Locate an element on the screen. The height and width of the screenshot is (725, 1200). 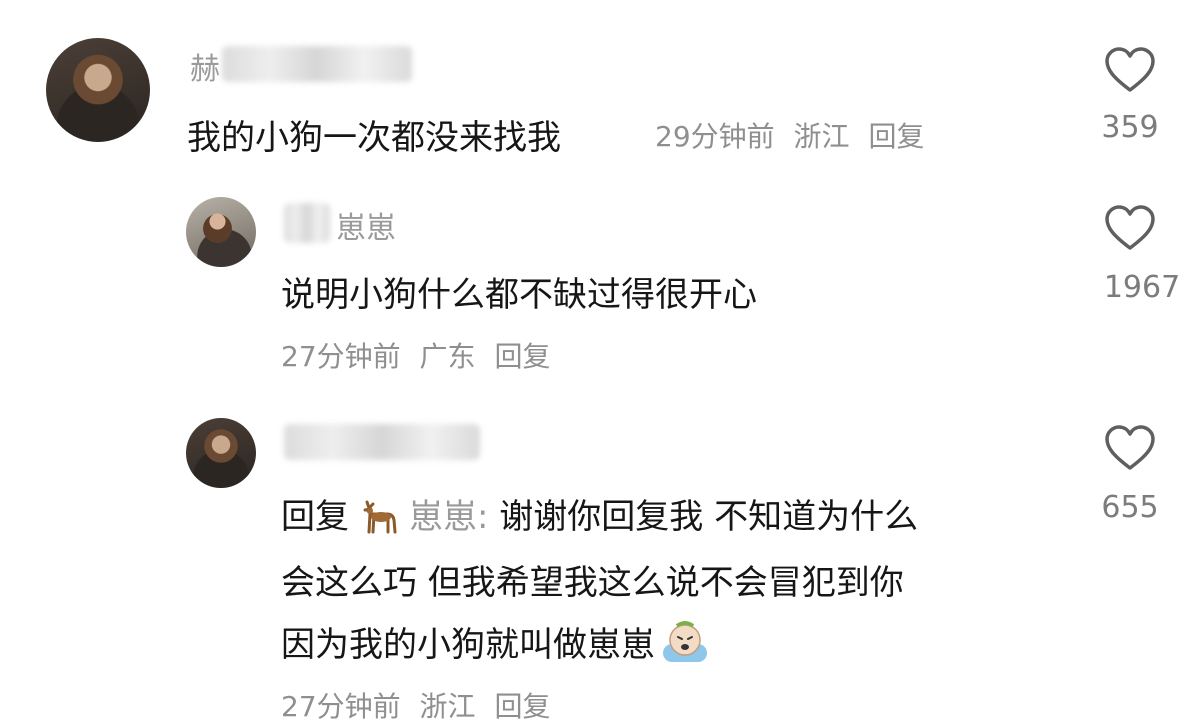
comment-meta: 27分钟前 广东 回复 is located at coordinates (420, 355).